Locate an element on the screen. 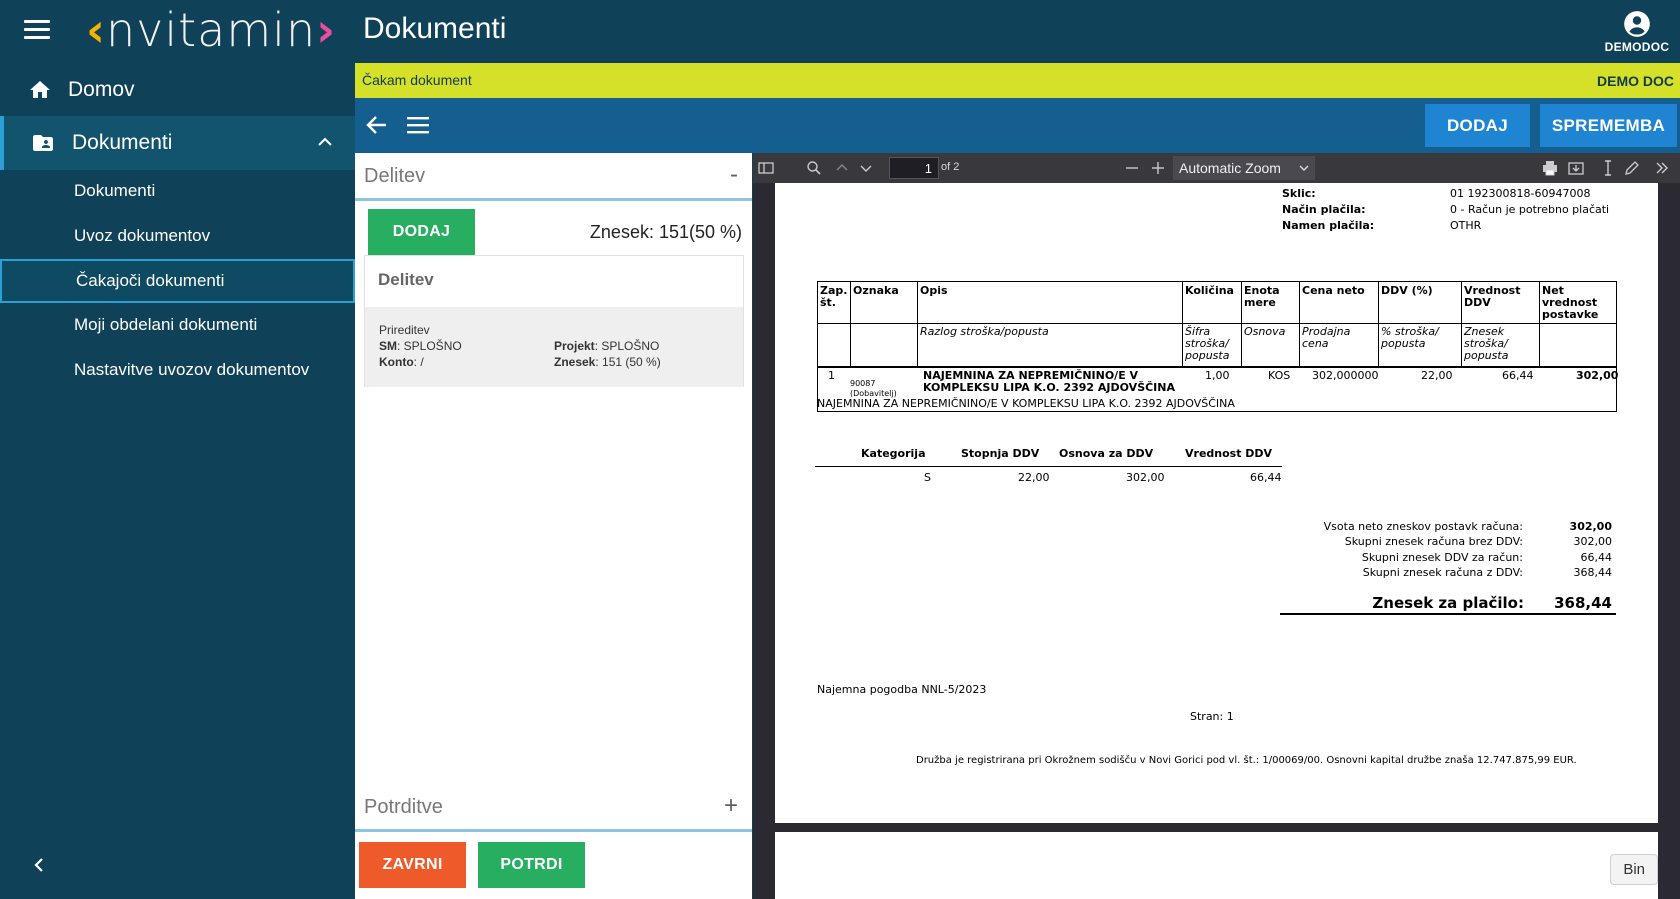  print-icon is located at coordinates (1550, 168).